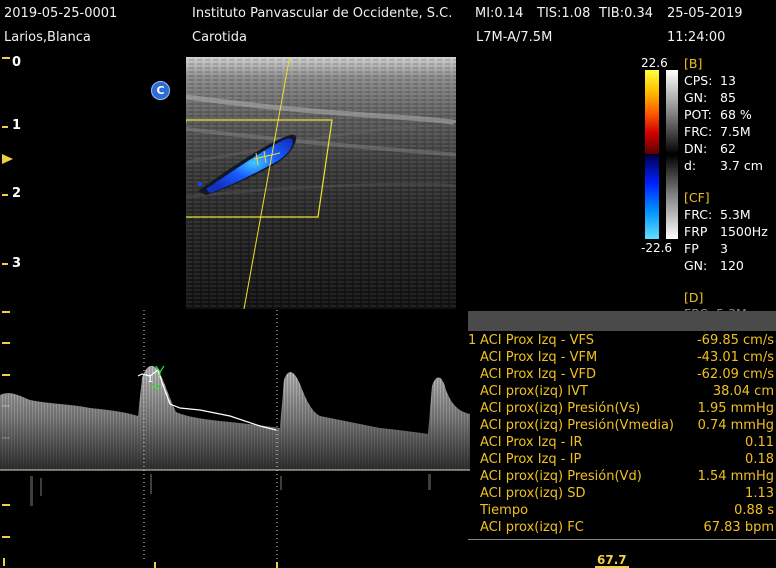  What do you see at coordinates (693, 63) in the screenshot?
I see `b-section-label: [B]` at bounding box center [693, 63].